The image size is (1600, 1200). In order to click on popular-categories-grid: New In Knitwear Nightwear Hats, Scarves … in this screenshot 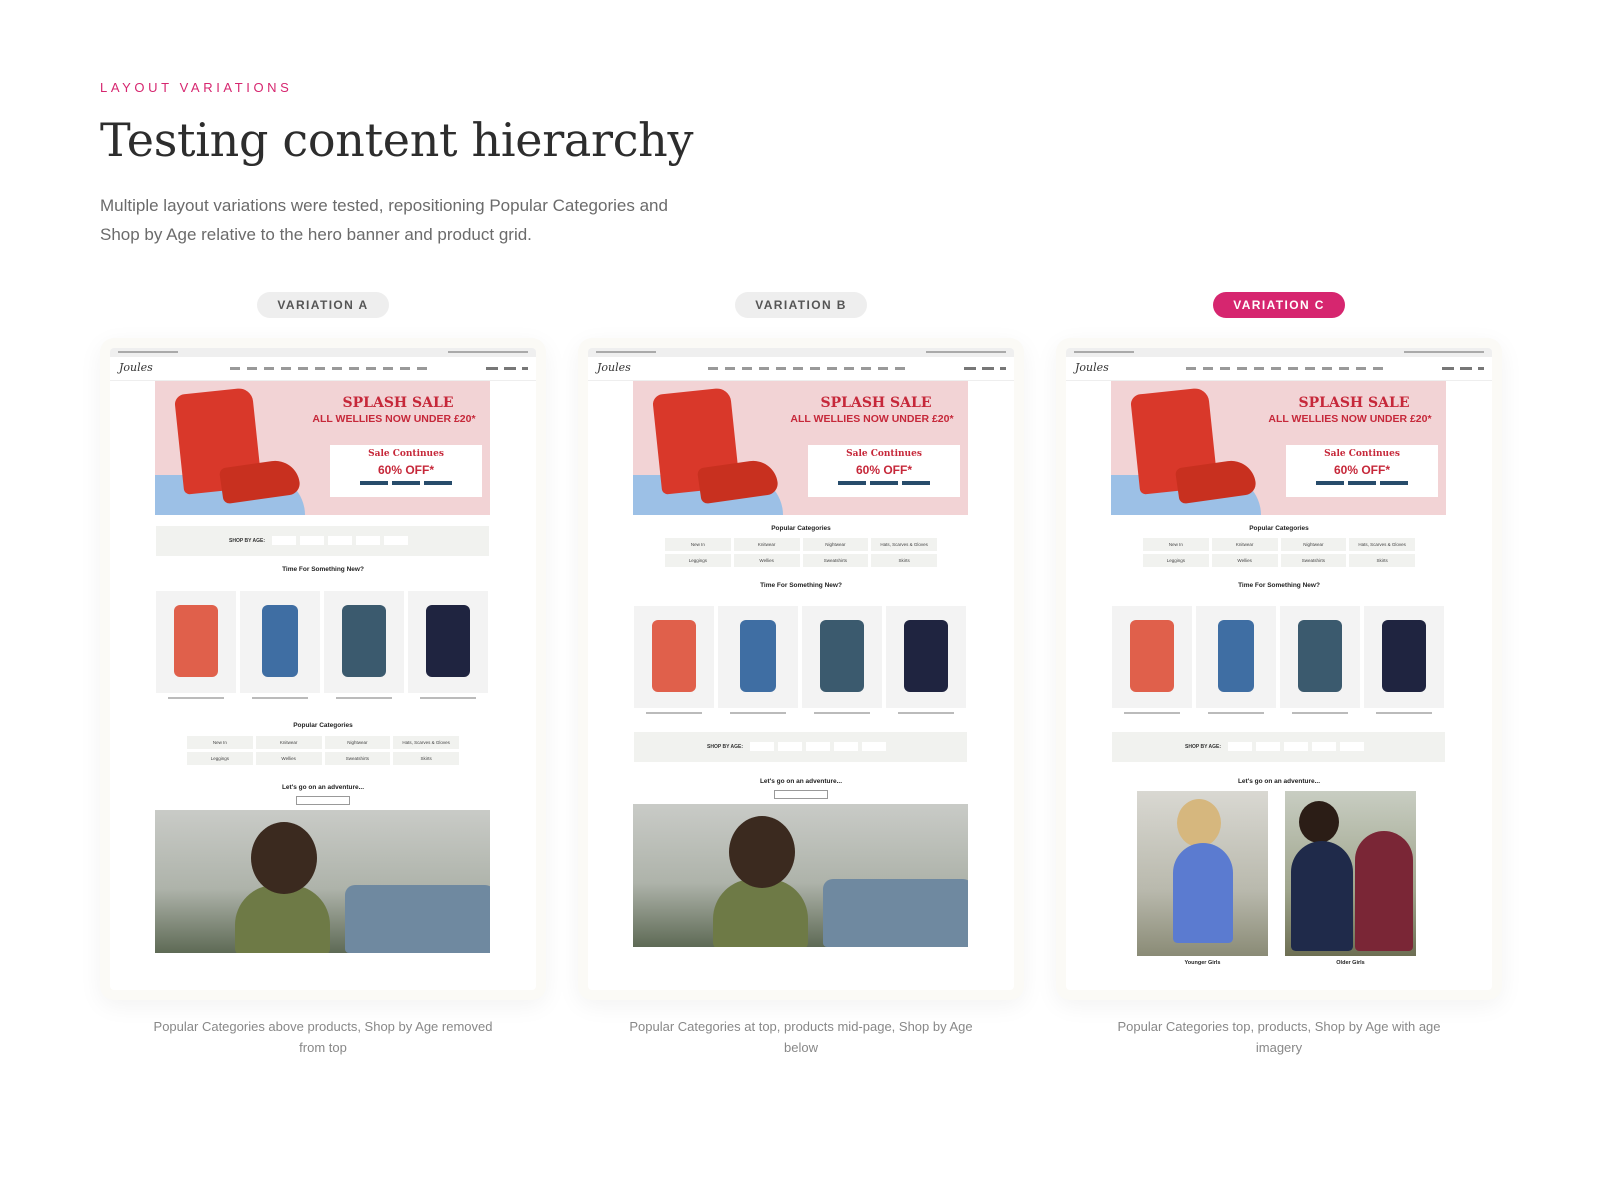, I will do `click(323, 750)`.